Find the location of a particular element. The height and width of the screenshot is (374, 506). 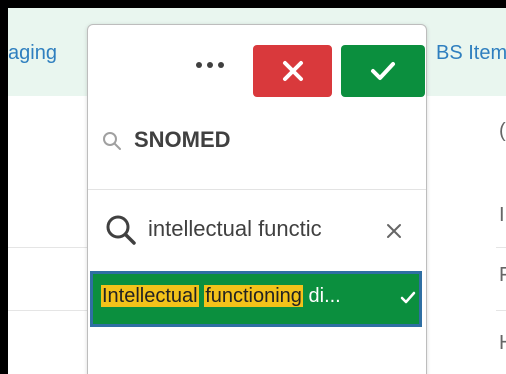

close-icon is located at coordinates (292, 71).